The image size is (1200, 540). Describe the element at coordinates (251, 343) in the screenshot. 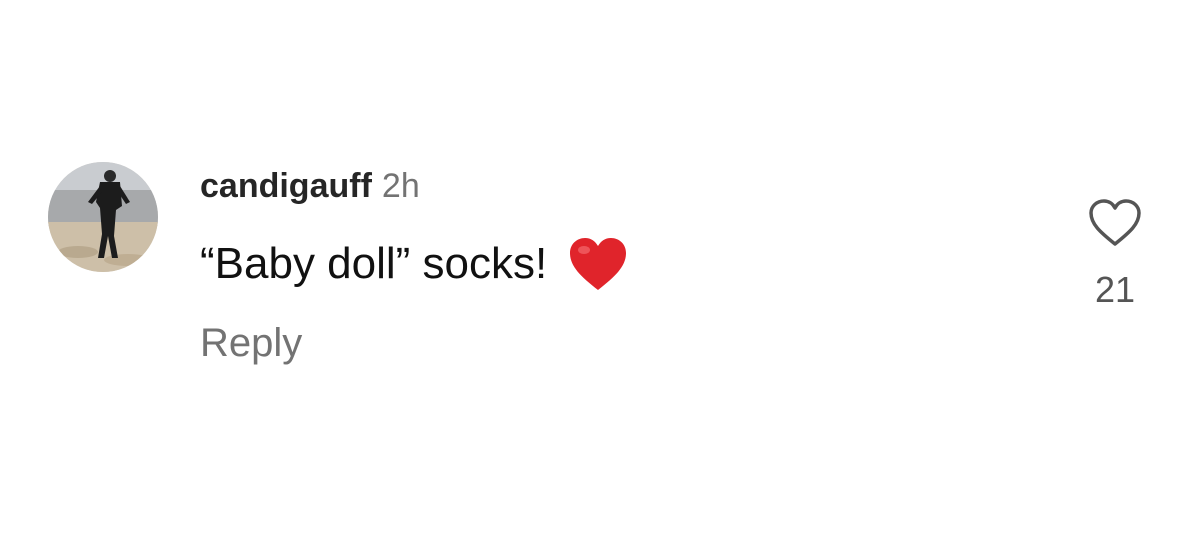

I see `reply-button: Reply` at that location.